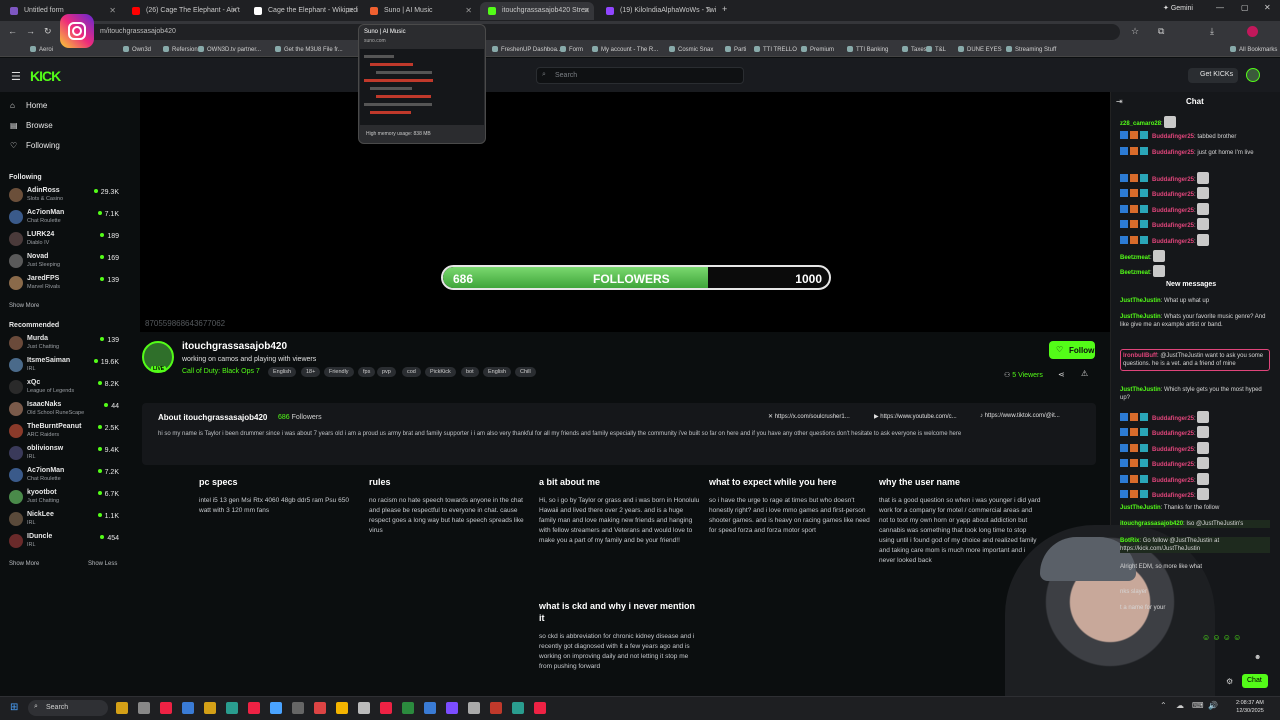 Image resolution: width=1280 pixels, height=720 pixels. What do you see at coordinates (1229, 681) in the screenshot?
I see `settings-icon: ⚙` at bounding box center [1229, 681].